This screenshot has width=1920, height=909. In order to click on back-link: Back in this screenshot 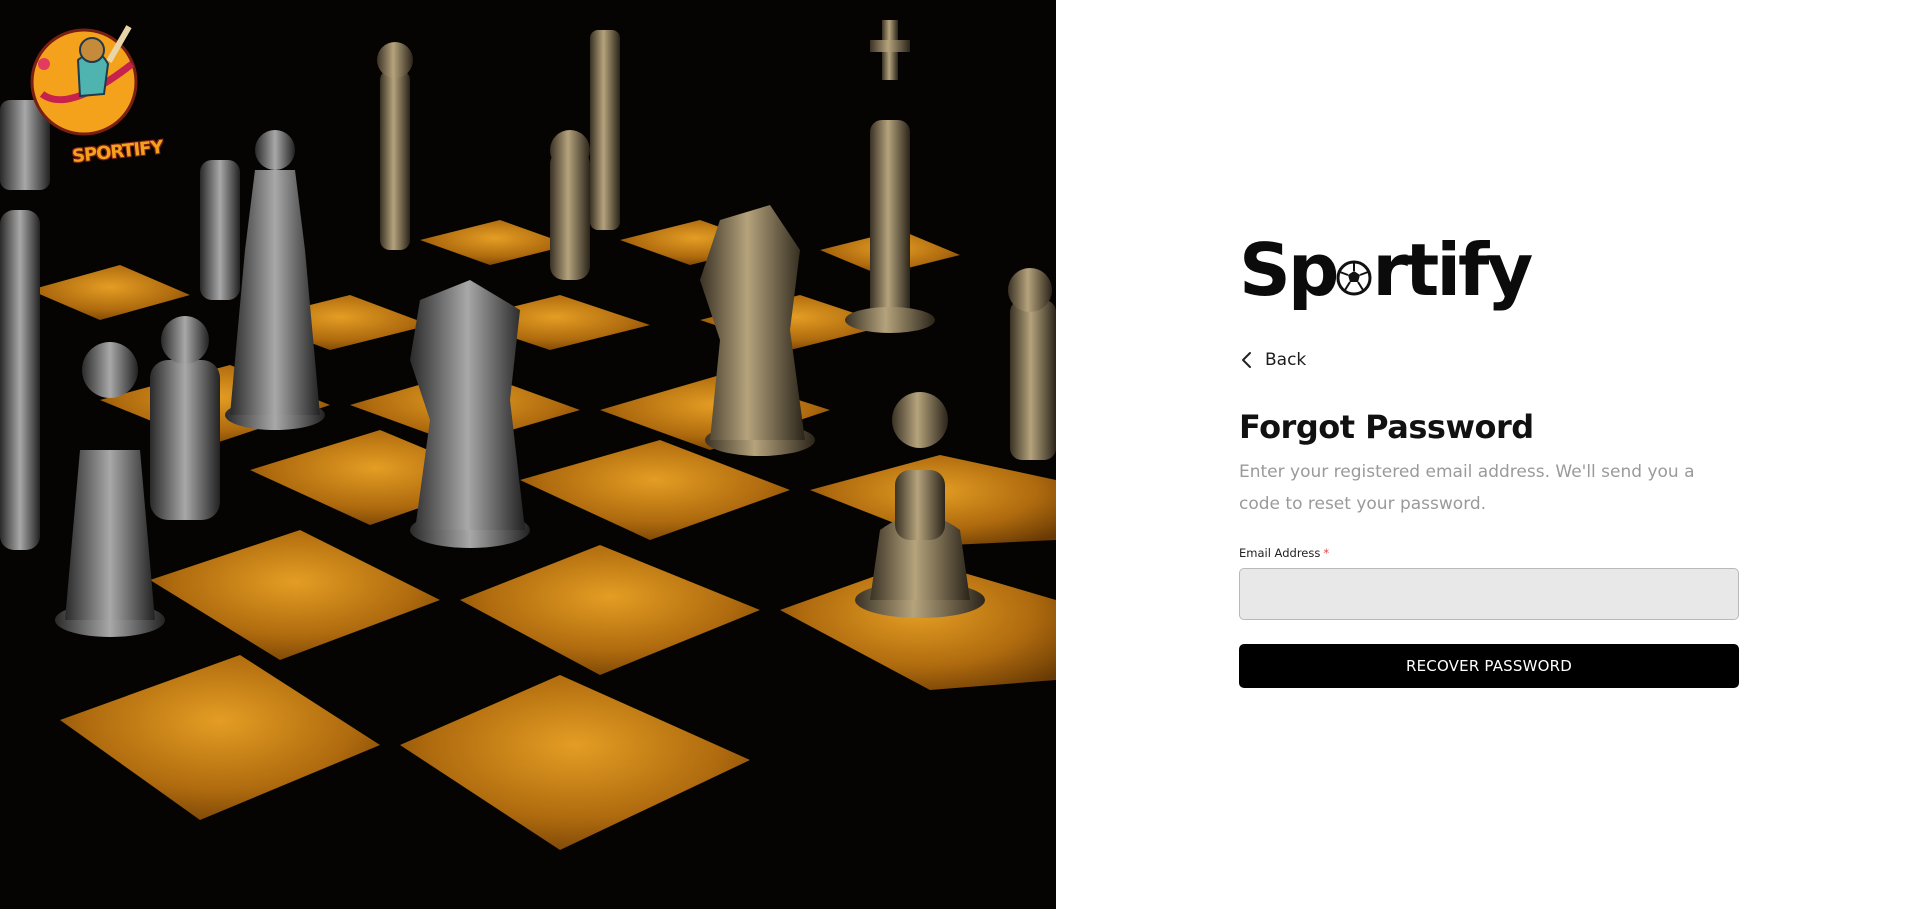, I will do `click(1284, 360)`.